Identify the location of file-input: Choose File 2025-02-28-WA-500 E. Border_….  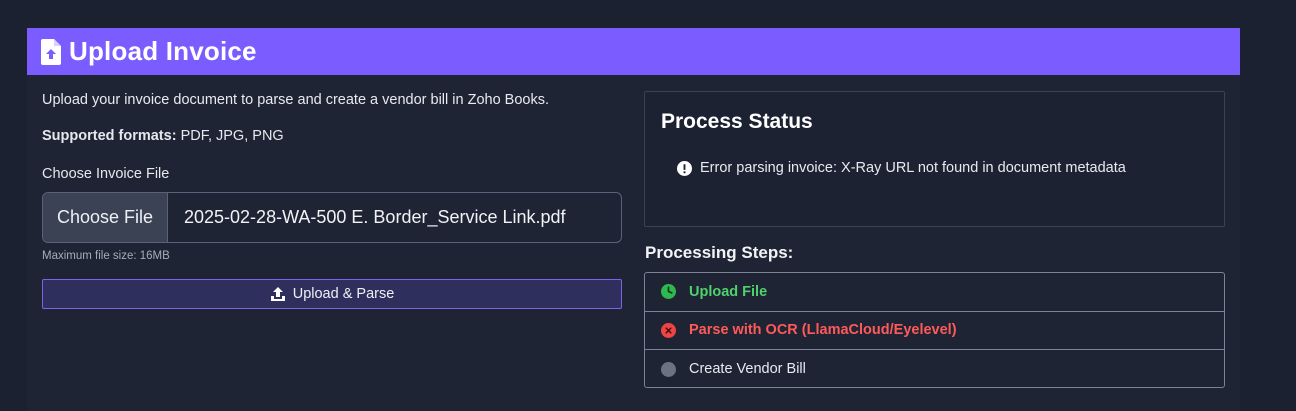
(332, 217).